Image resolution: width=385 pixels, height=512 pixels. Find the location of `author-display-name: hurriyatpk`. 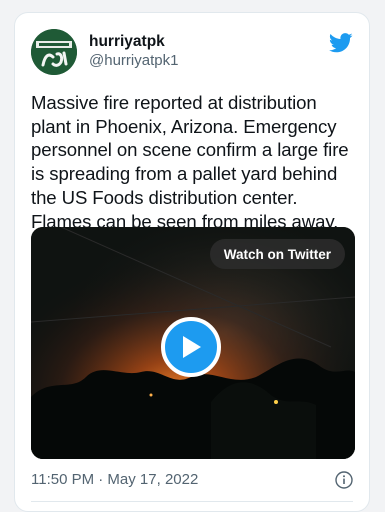

author-display-name: hurriyatpk is located at coordinates (133, 41).